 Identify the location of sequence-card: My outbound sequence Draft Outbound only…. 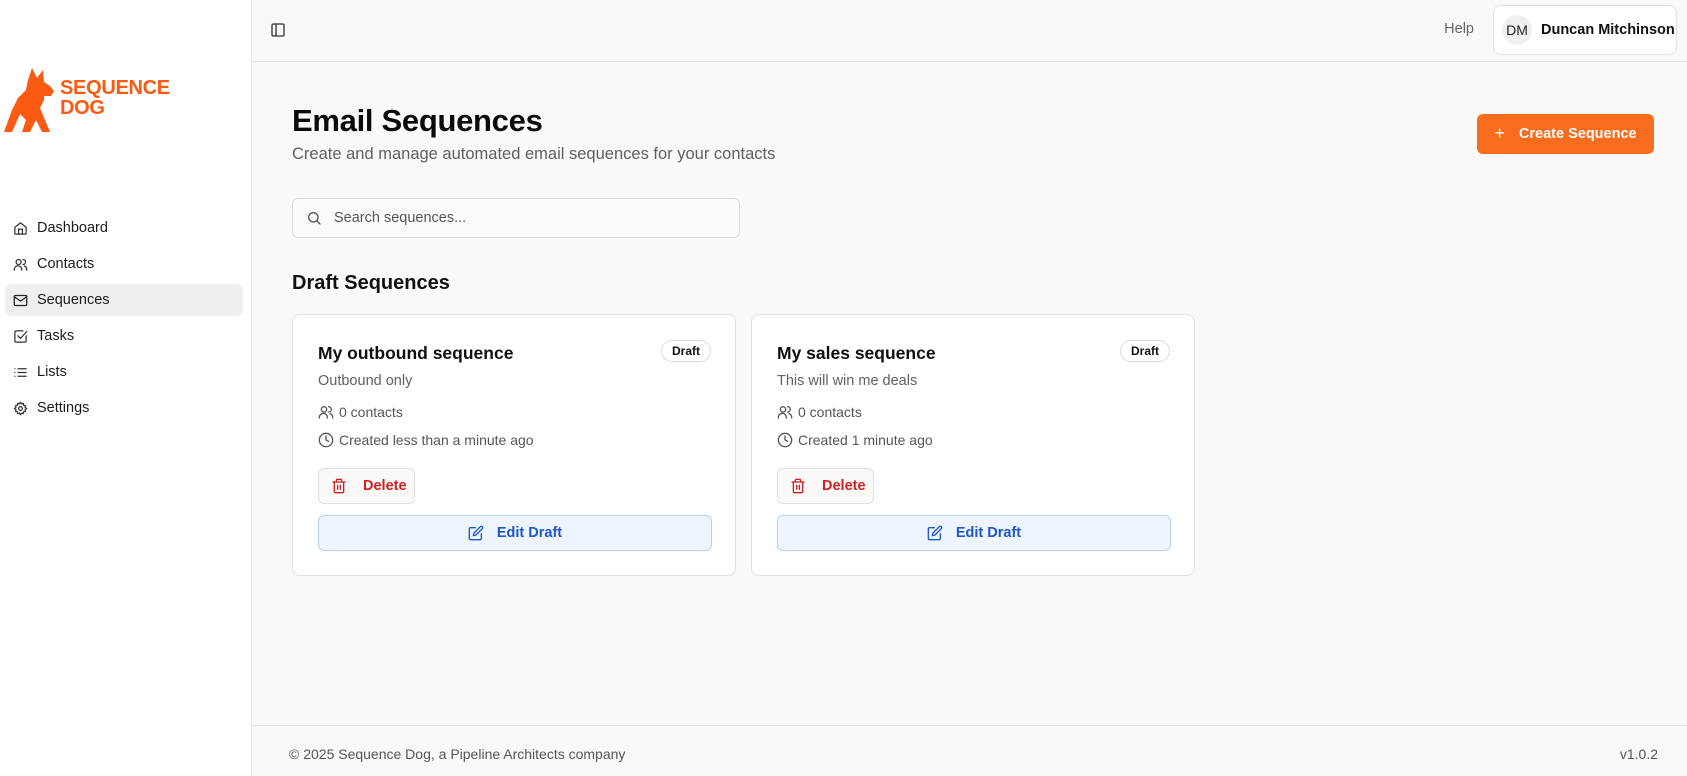
(514, 445).